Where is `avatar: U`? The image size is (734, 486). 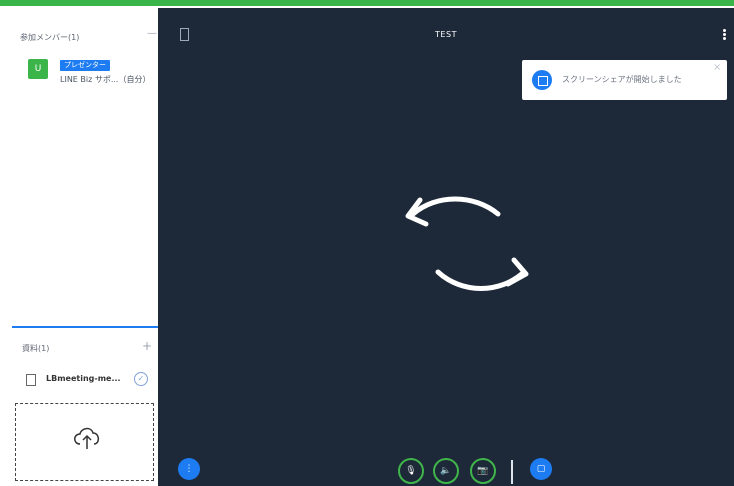
avatar: U is located at coordinates (38, 69).